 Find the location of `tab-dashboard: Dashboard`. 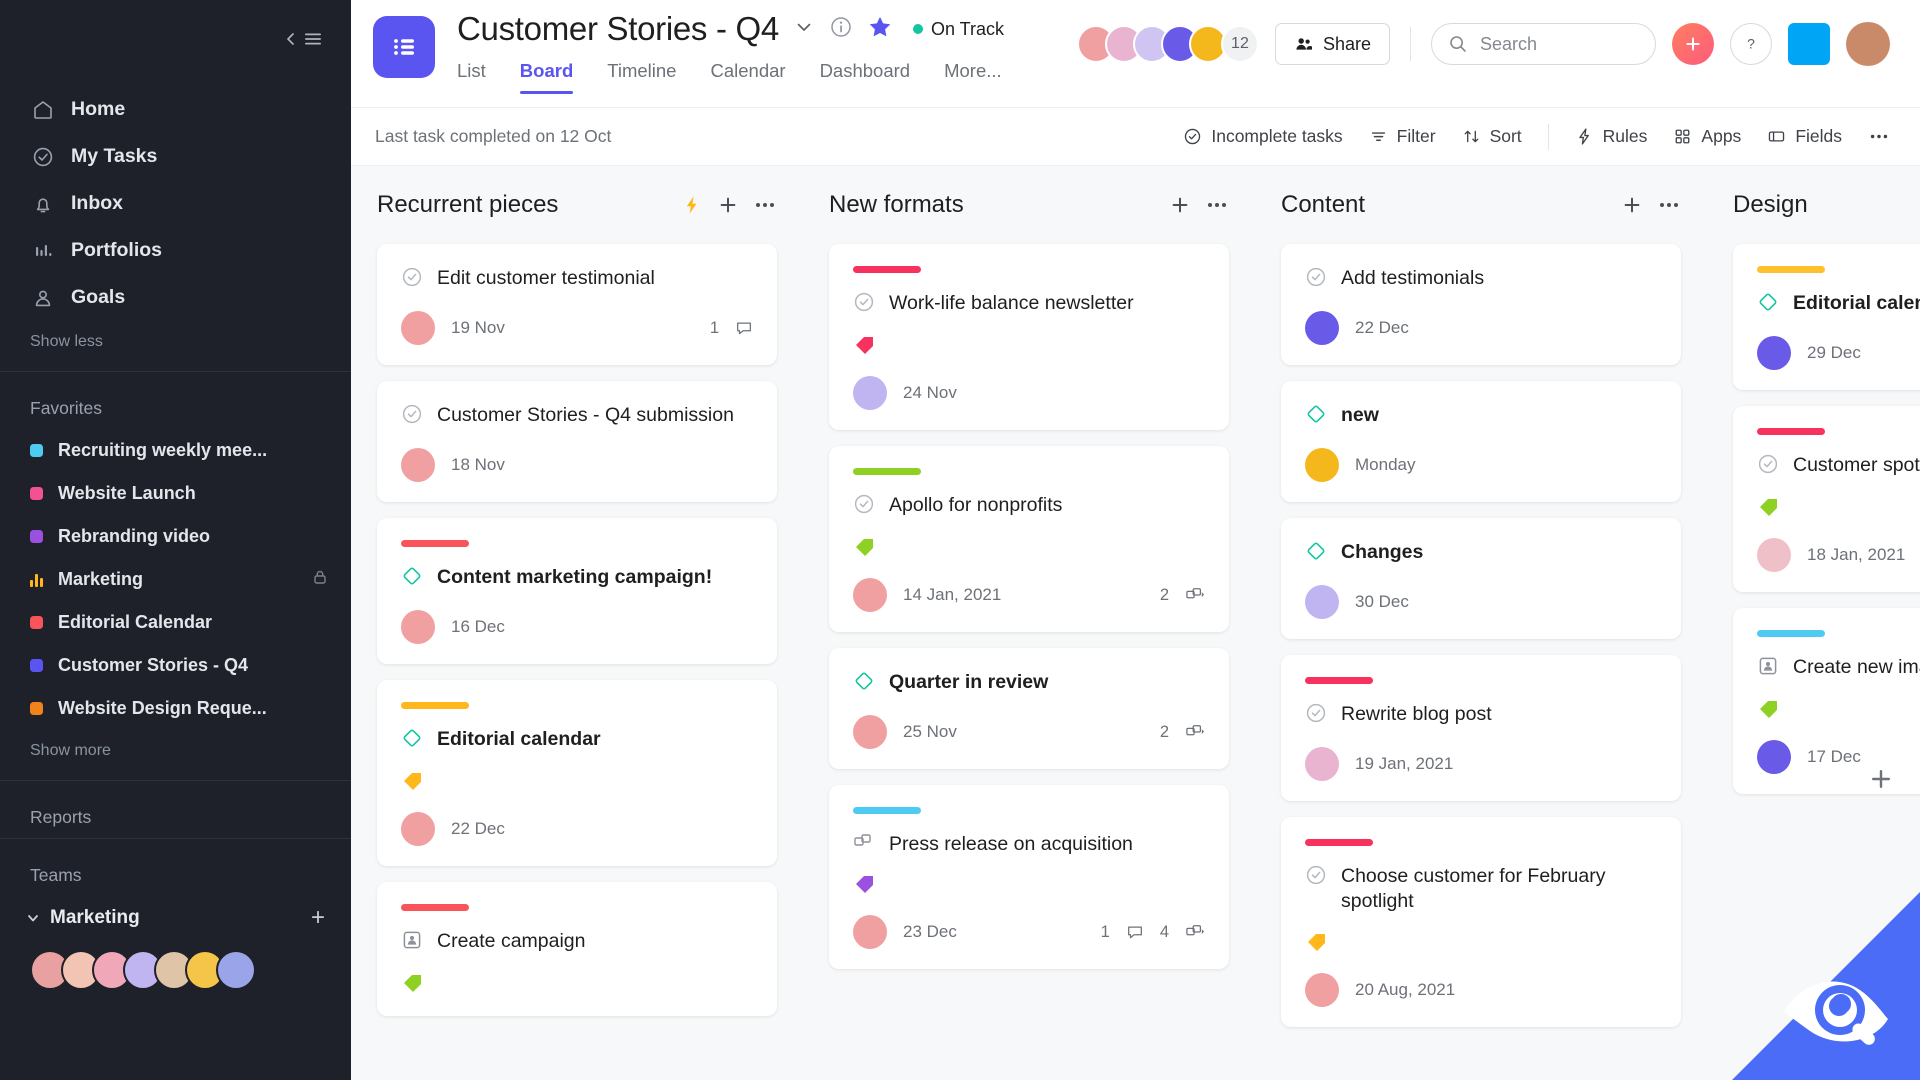

tab-dashboard: Dashboard is located at coordinates (865, 77).